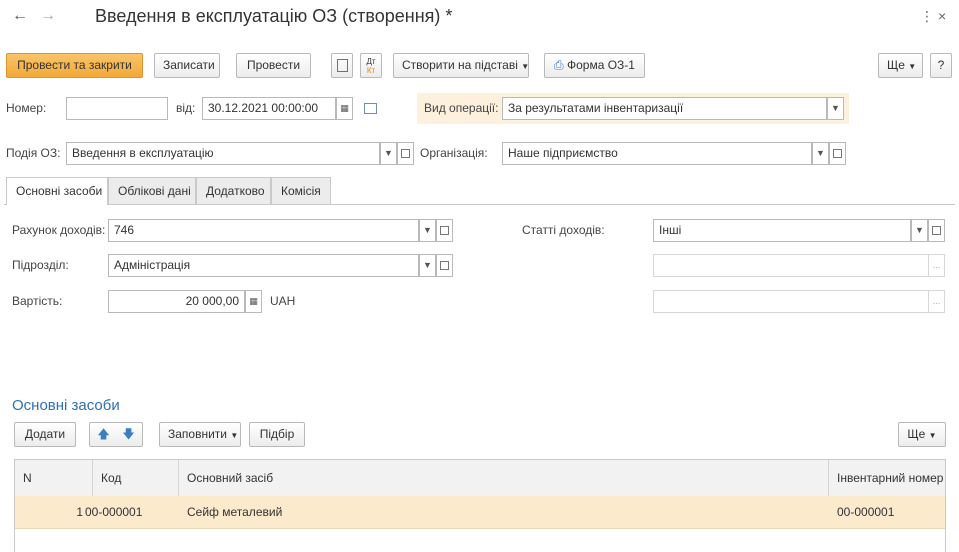 Image resolution: width=959 pixels, height=552 pixels. Describe the element at coordinates (405, 153) in the screenshot. I see `event-open-icon` at that location.